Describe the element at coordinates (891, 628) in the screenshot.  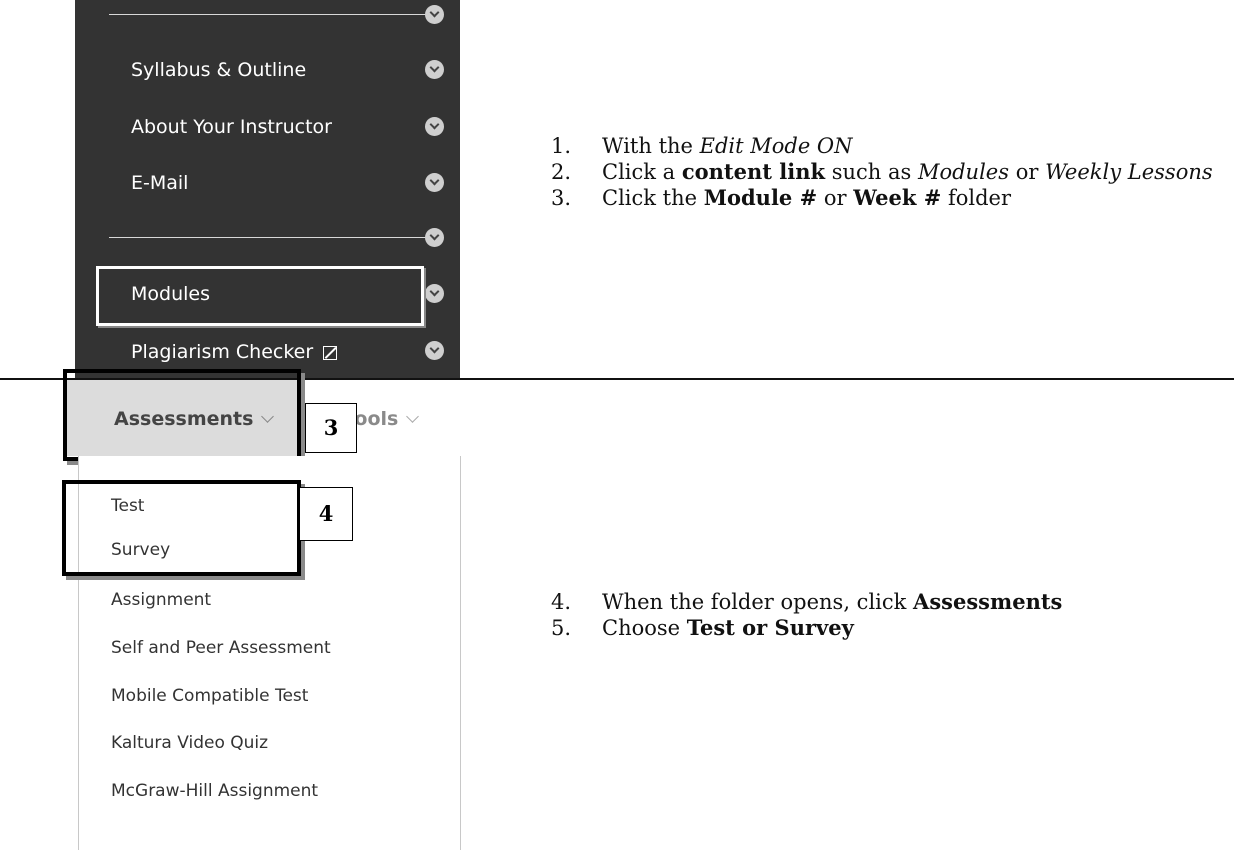
I see `instruction-step: 5. Choose Test or Survey` at that location.